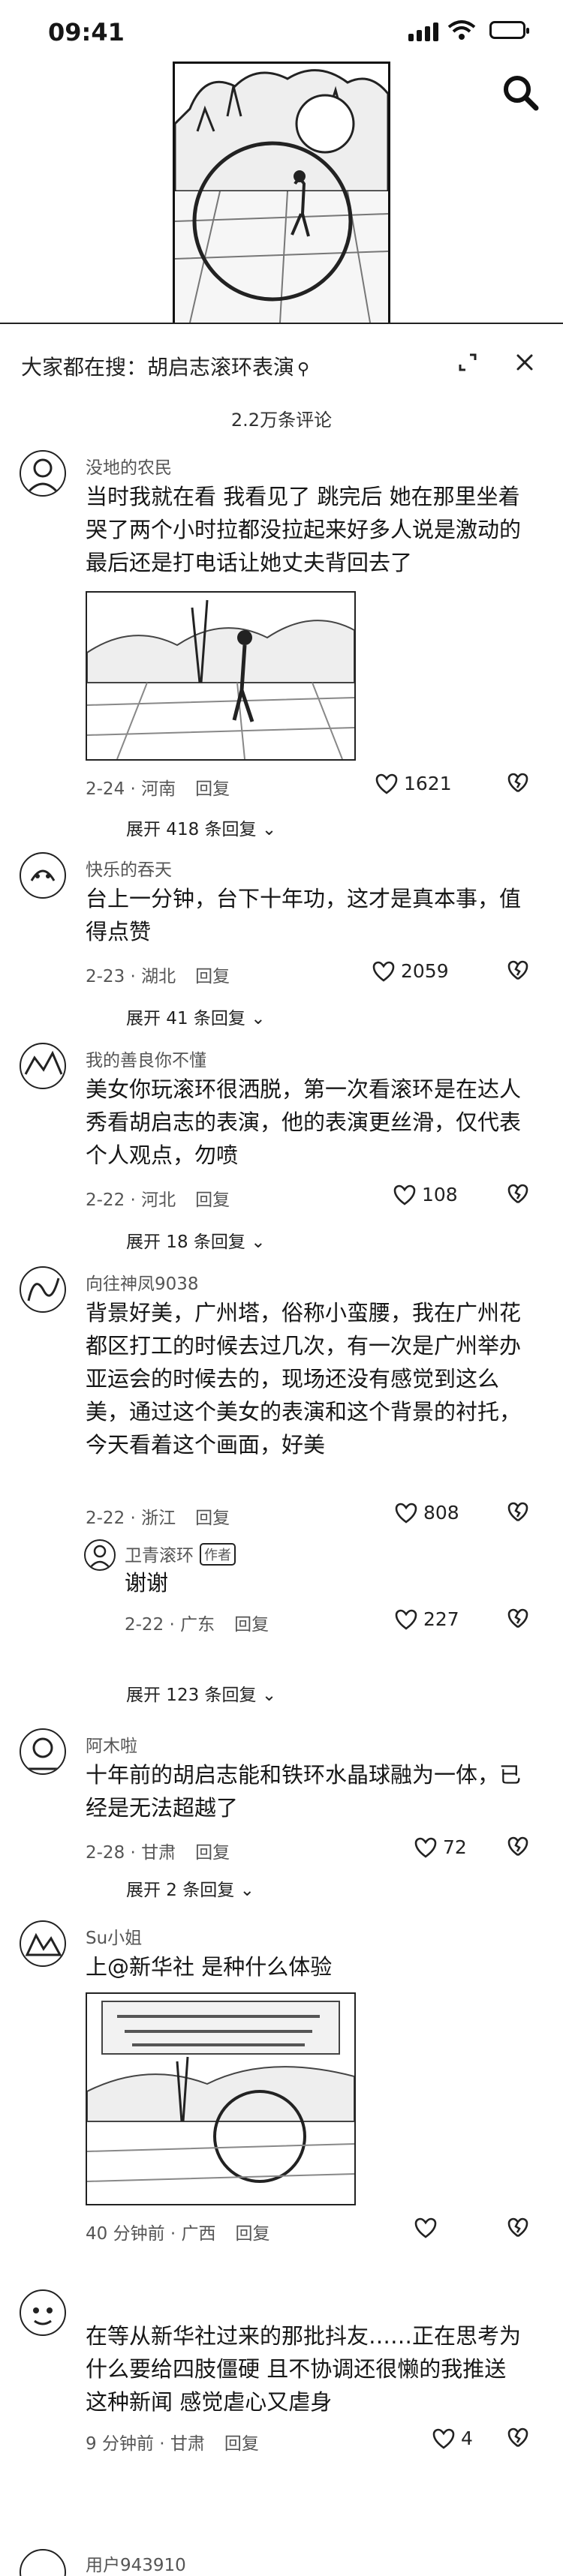  What do you see at coordinates (467, 2438) in the screenshot?
I see `like-count: 4` at bounding box center [467, 2438].